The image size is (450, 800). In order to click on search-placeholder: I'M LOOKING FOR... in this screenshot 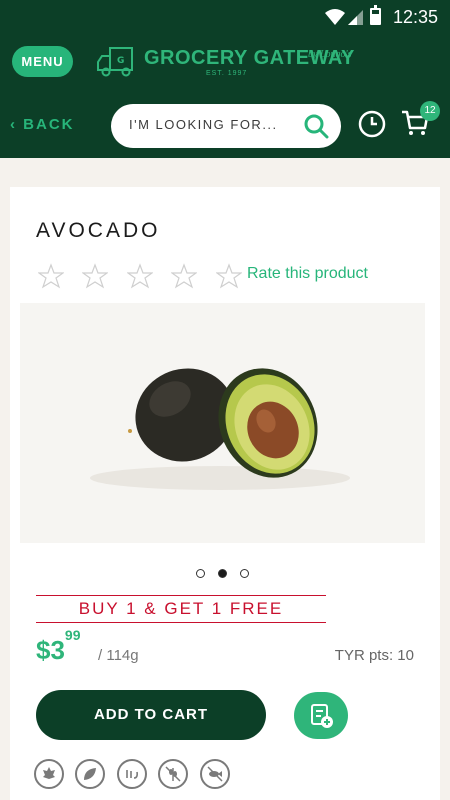, I will do `click(203, 124)`.